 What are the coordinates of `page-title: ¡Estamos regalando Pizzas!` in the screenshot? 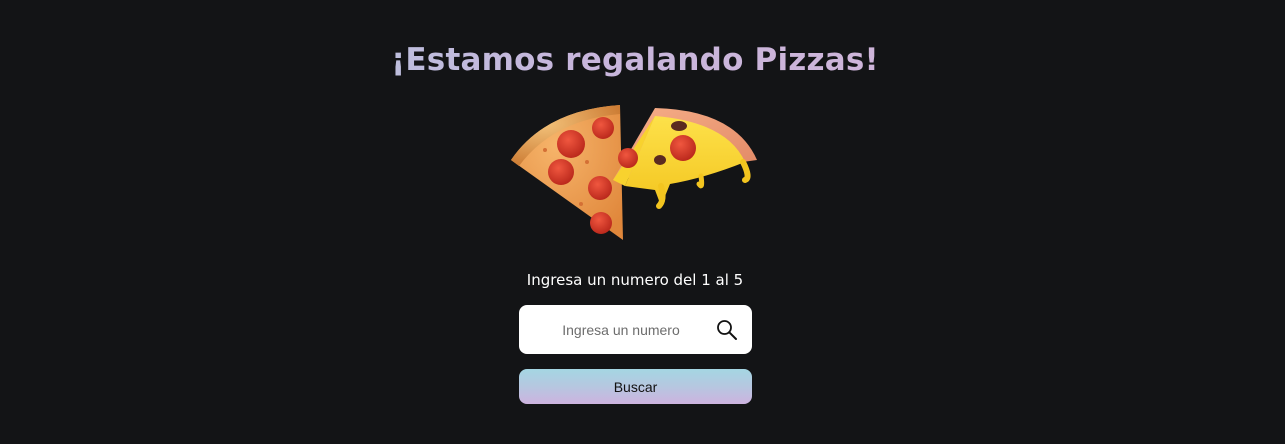 It's located at (635, 60).